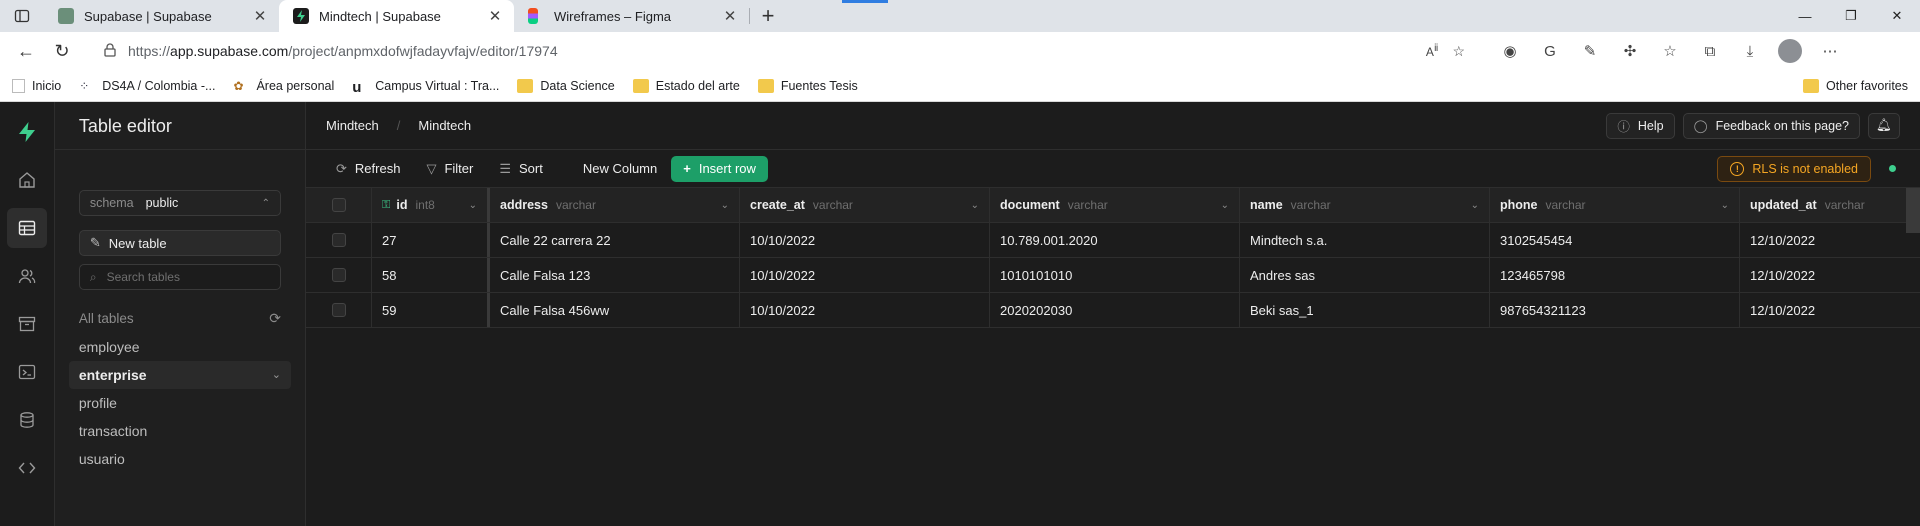  What do you see at coordinates (631, 16) in the screenshot?
I see `browser-tab-figma: Wireframes – Figma ✕` at bounding box center [631, 16].